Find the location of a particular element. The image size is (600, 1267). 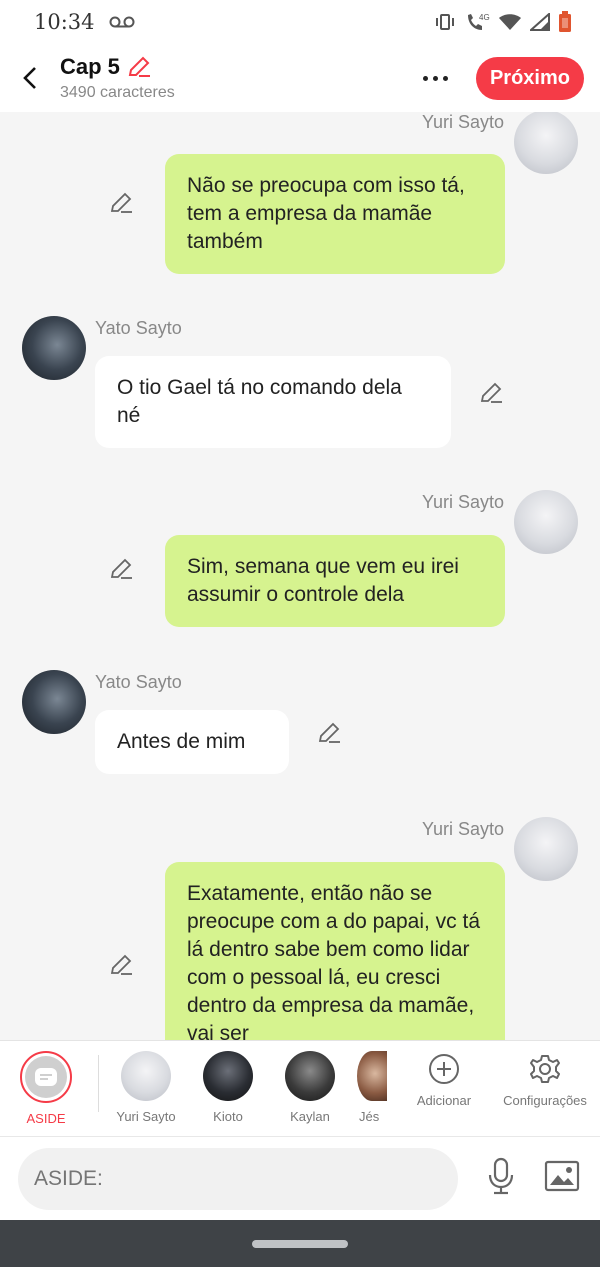

next-button: Próximo is located at coordinates (529, 78).